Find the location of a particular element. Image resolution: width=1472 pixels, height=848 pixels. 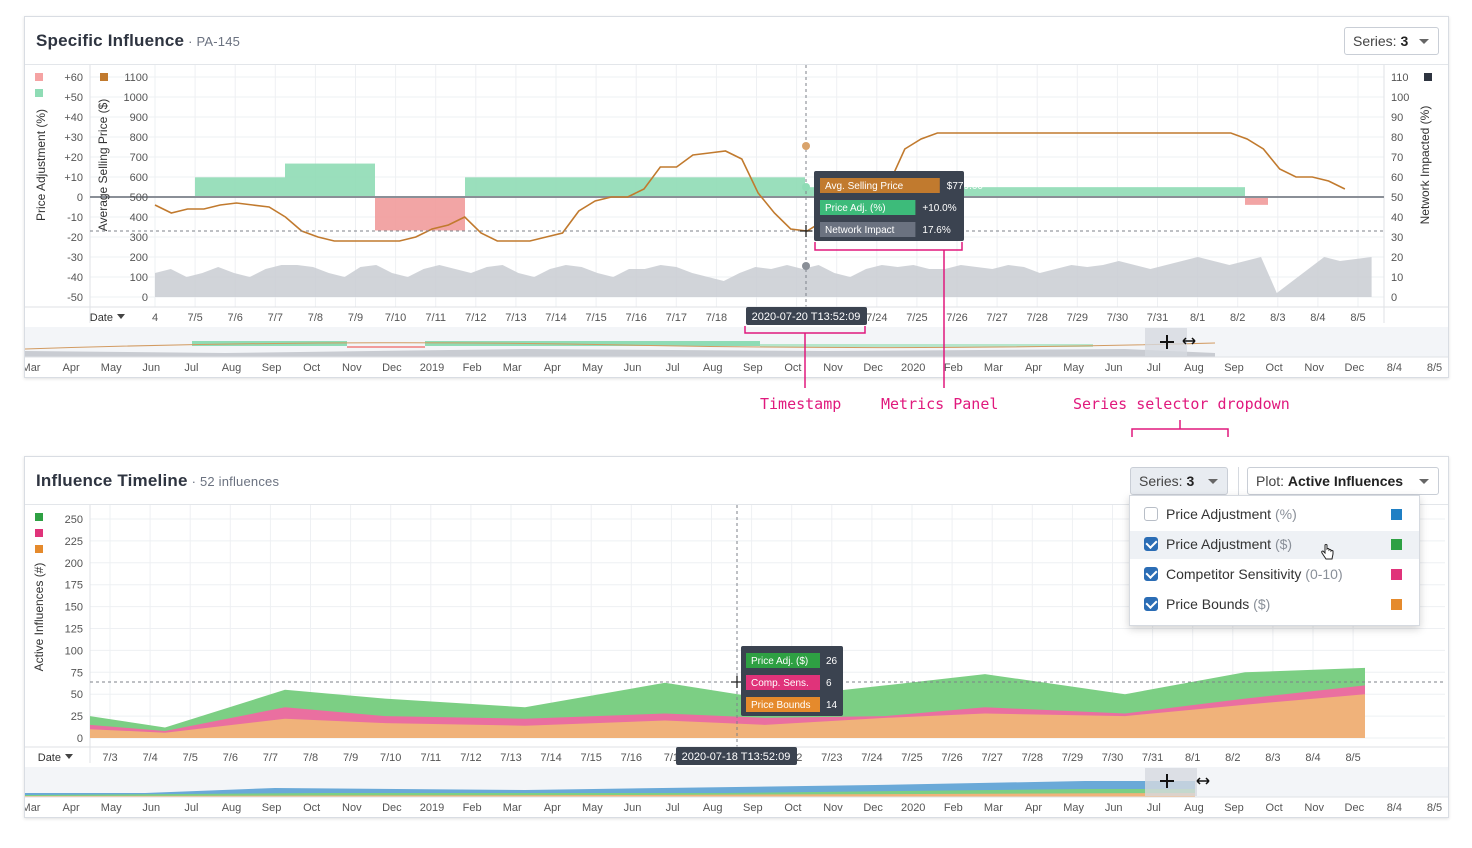

overview-axis-tick: 2019 is located at coordinates (432, 368).